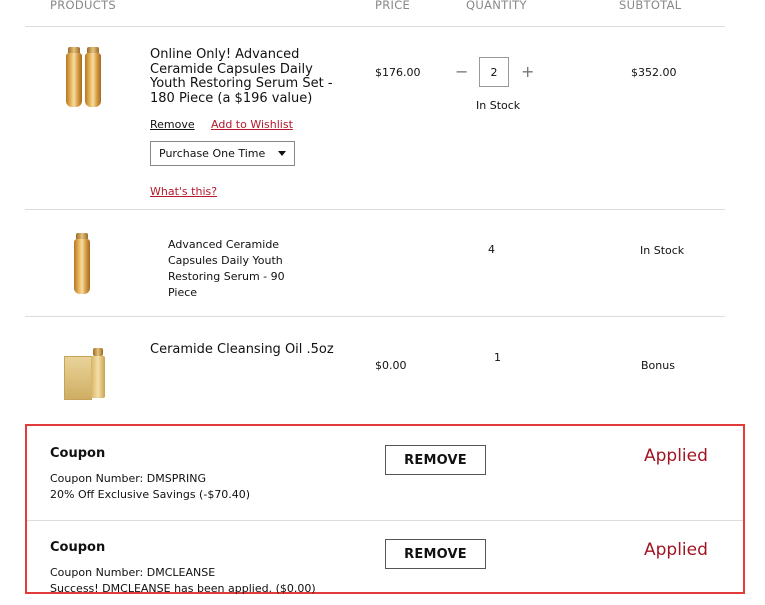 This screenshot has height=605, width=765. What do you see at coordinates (375, 26) in the screenshot?
I see `header-divider` at bounding box center [375, 26].